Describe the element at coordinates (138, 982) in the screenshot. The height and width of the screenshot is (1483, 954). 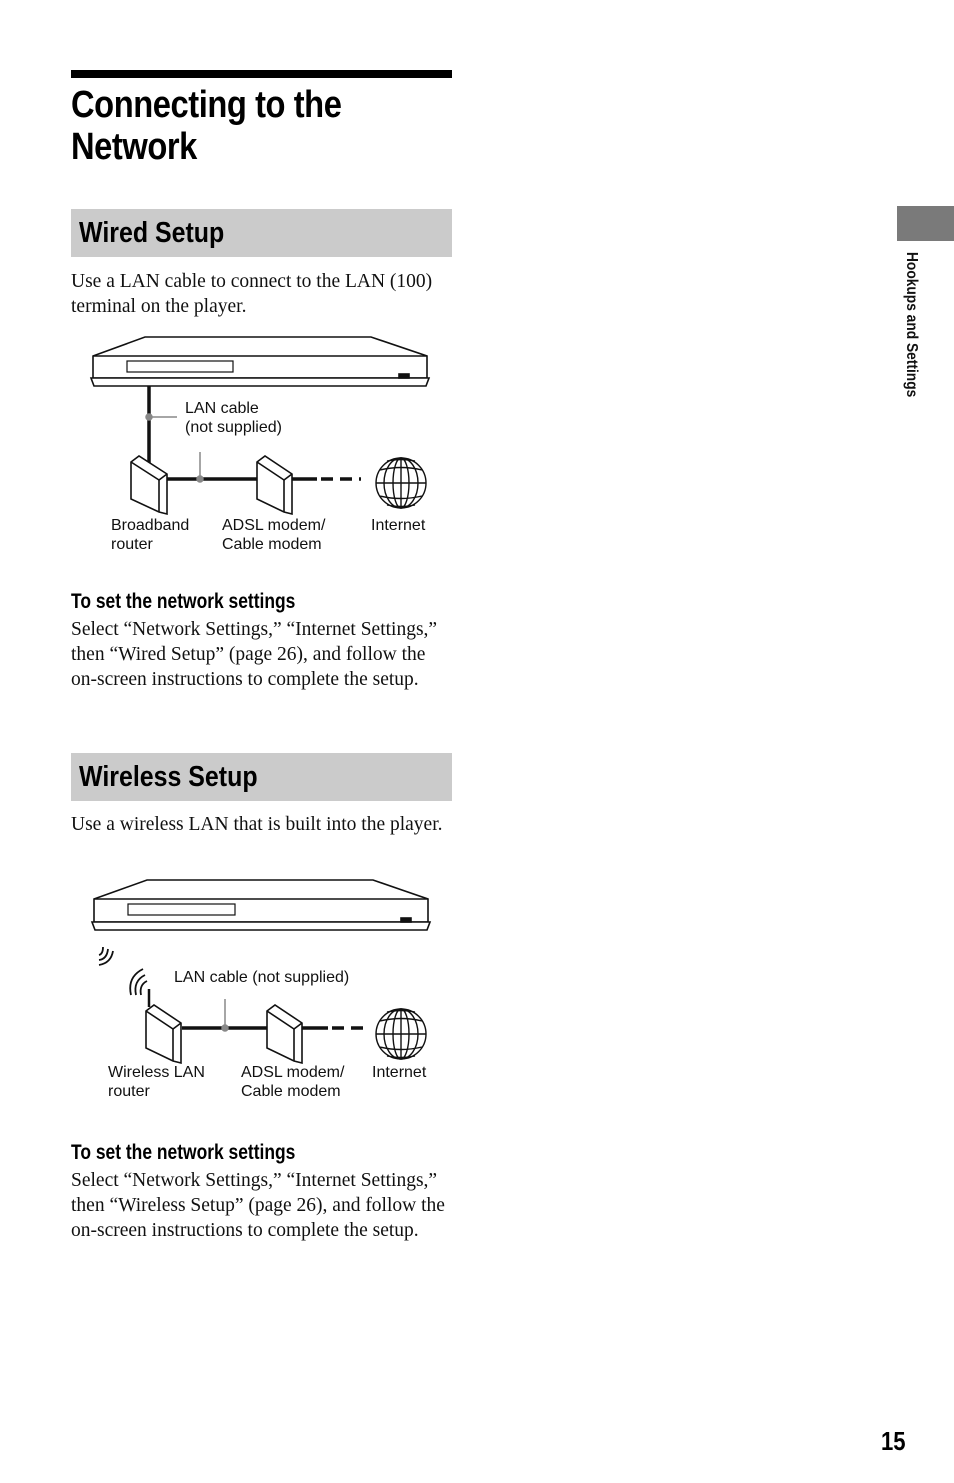
I see `router-signal-icon` at that location.